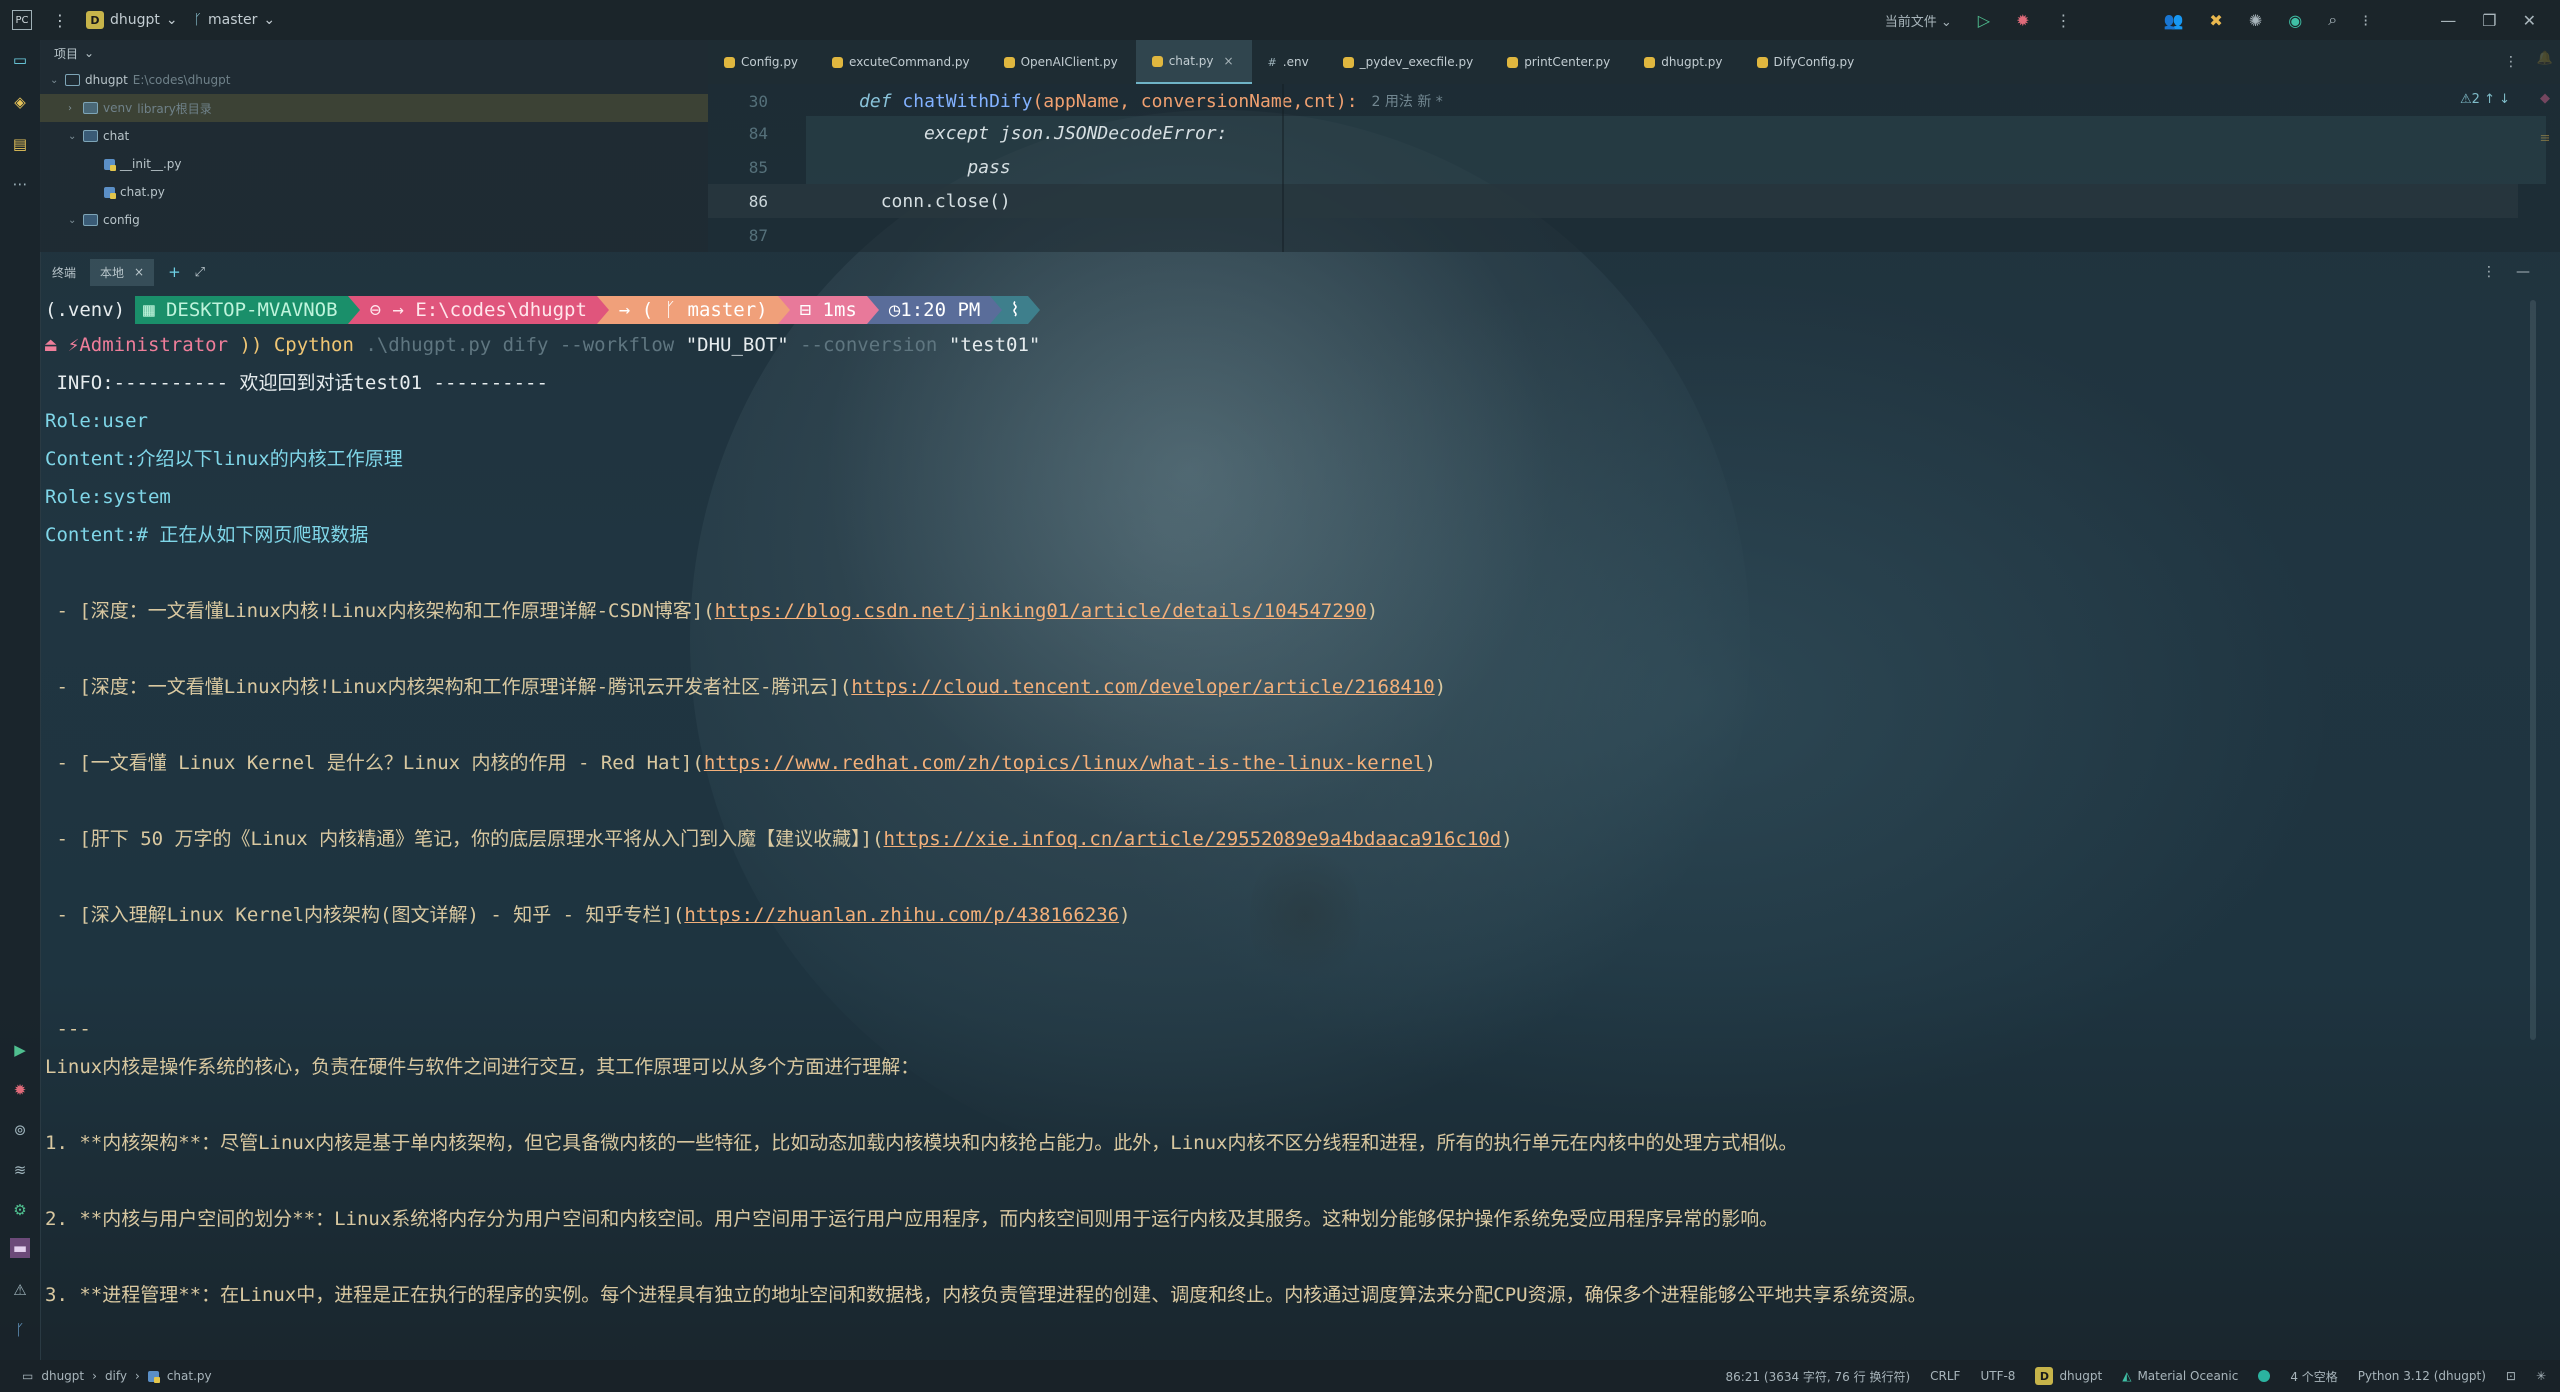  Describe the element at coordinates (2365, 20) in the screenshot. I see `settings-icon: ⁝` at that location.